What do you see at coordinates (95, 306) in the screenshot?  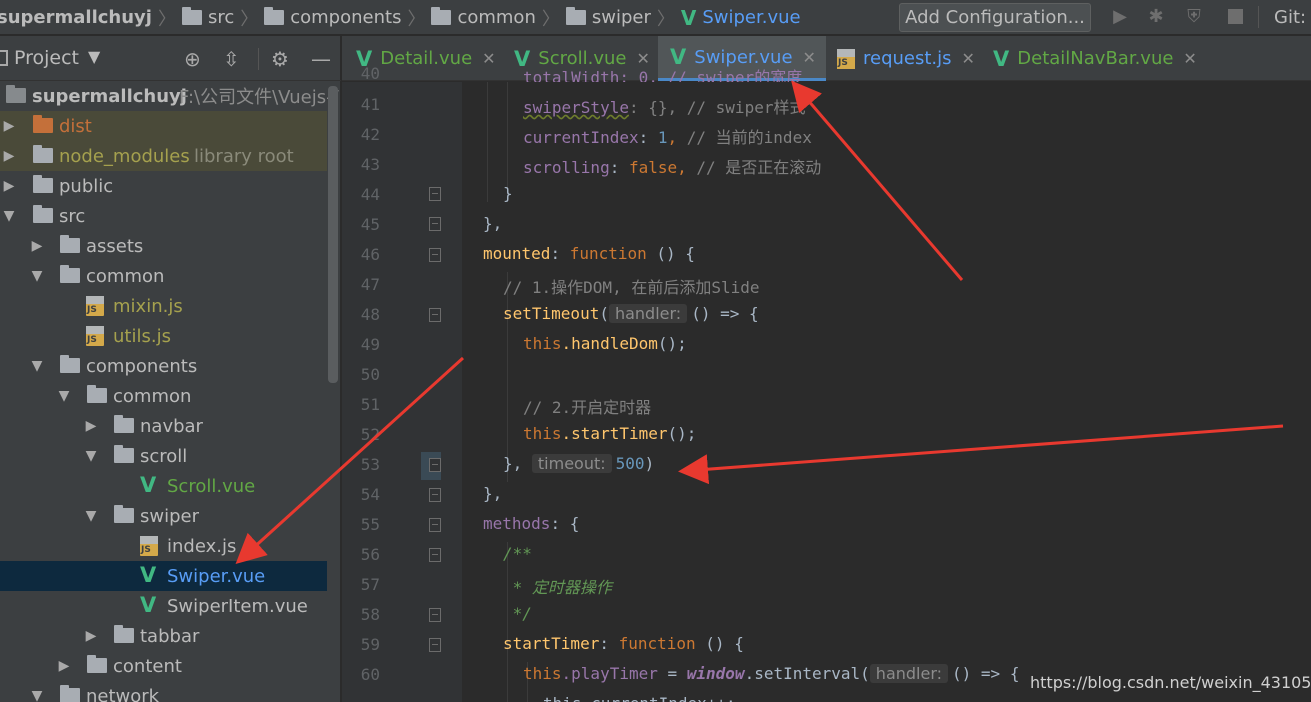 I see `js-file-icon` at bounding box center [95, 306].